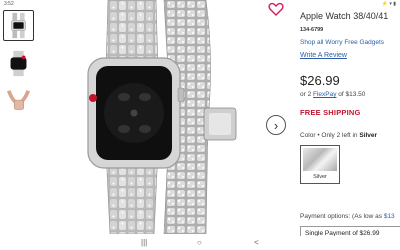 Image resolution: width=400 pixels, height=250 pixels. What do you see at coordinates (9, 4) in the screenshot?
I see `status-time: 3:52` at bounding box center [9, 4].